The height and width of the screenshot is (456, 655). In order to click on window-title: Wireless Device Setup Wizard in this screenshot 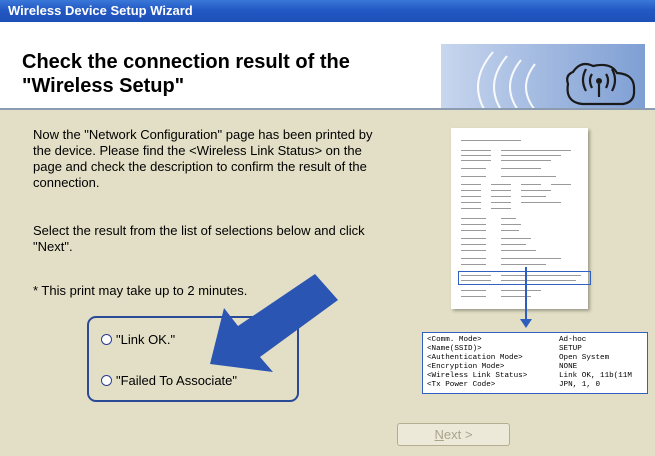, I will do `click(327, 11)`.